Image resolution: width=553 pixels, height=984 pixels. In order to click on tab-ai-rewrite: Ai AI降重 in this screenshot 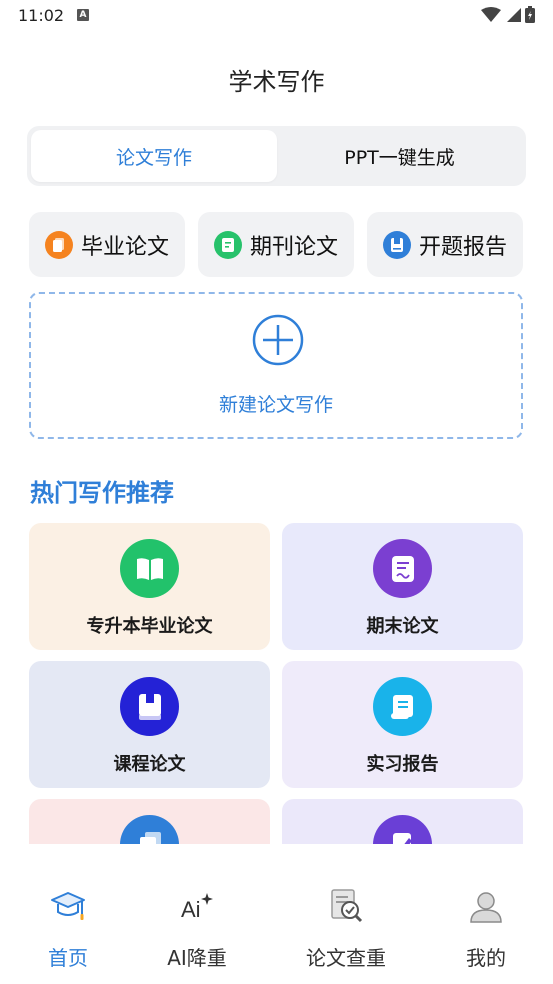, I will do `click(197, 928)`.